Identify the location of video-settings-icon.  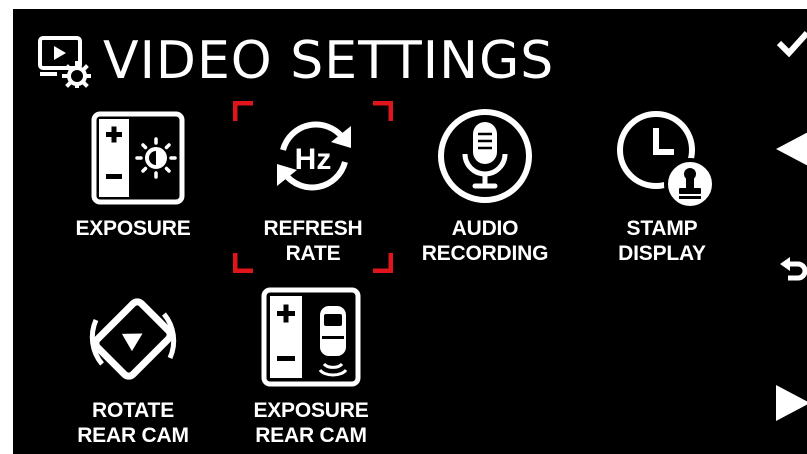
(64, 62).